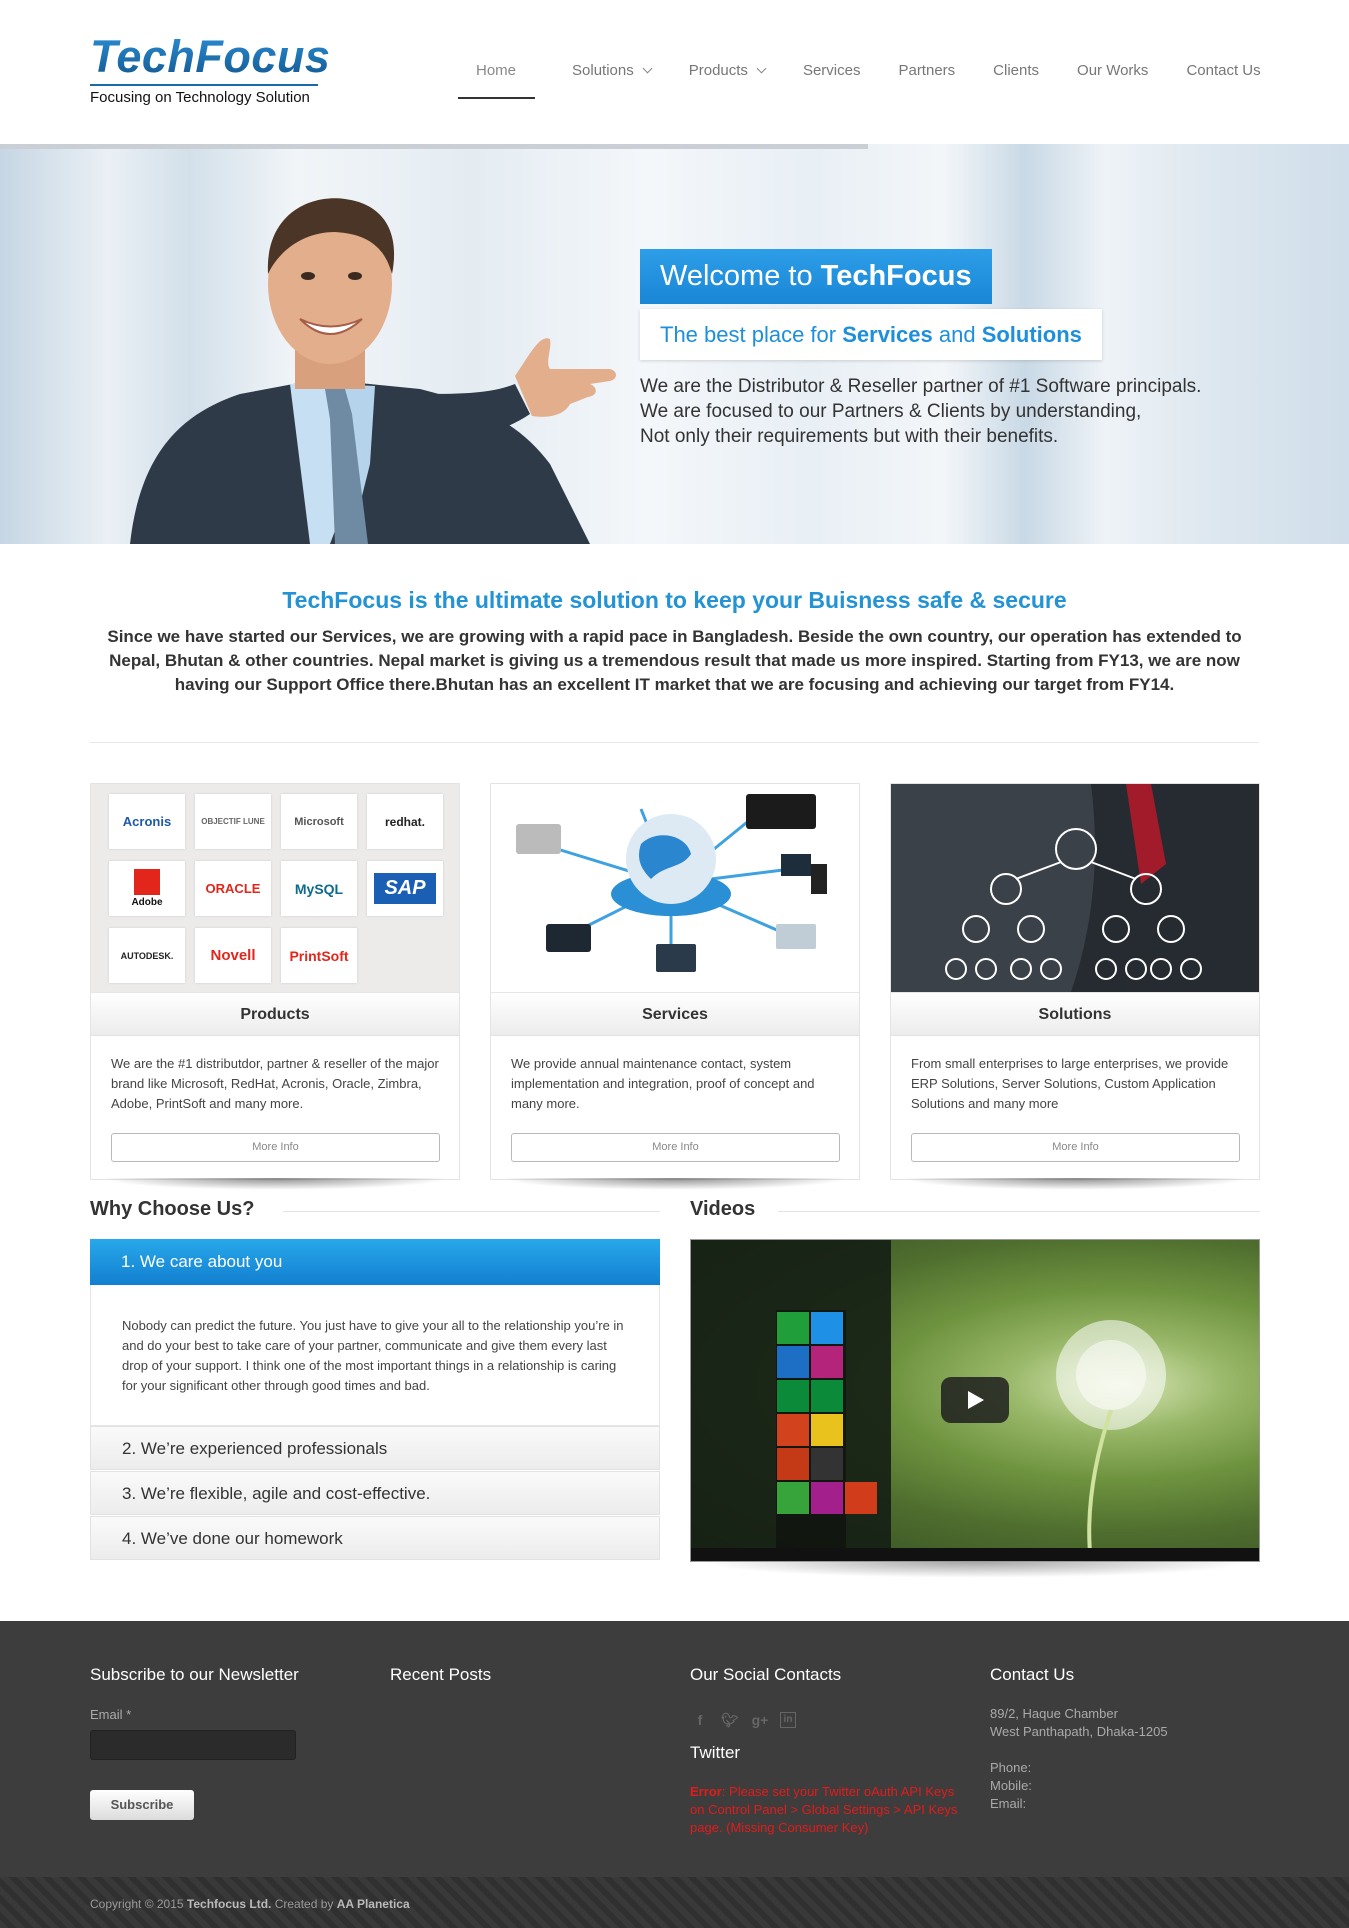 The image size is (1349, 1928). Describe the element at coordinates (194, 1674) in the screenshot. I see `newsletter-heading: Subscribe to our Newsletter` at that location.